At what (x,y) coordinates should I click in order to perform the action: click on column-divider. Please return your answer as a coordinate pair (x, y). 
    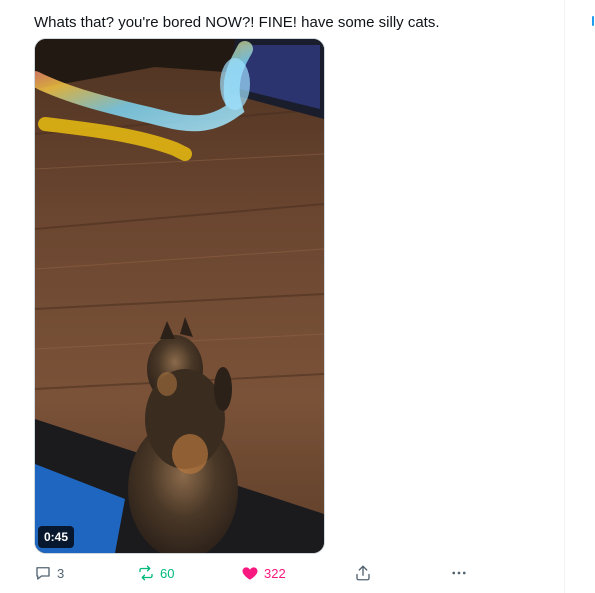
    Looking at the image, I should click on (564, 296).